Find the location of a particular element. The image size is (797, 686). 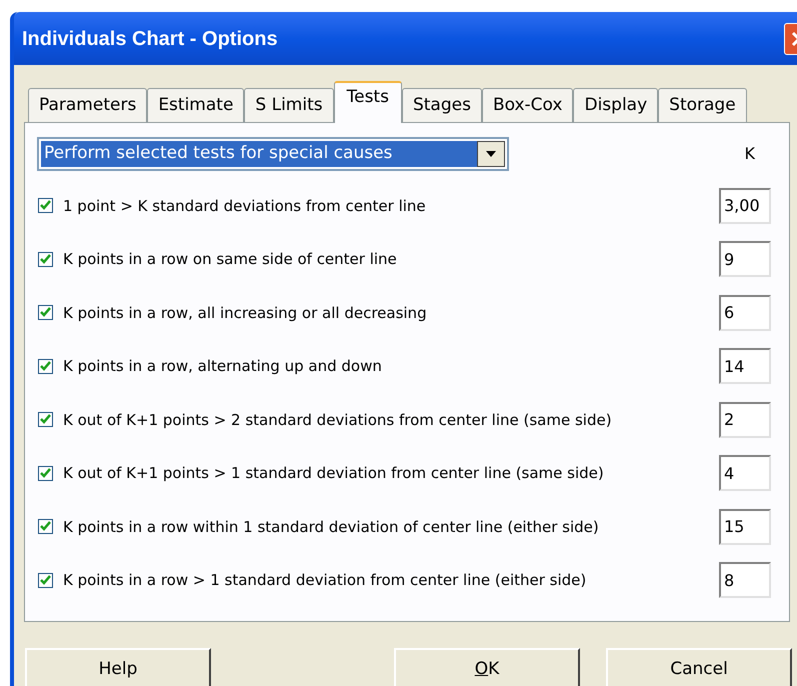

k-value-field: 6 is located at coordinates (745, 312).